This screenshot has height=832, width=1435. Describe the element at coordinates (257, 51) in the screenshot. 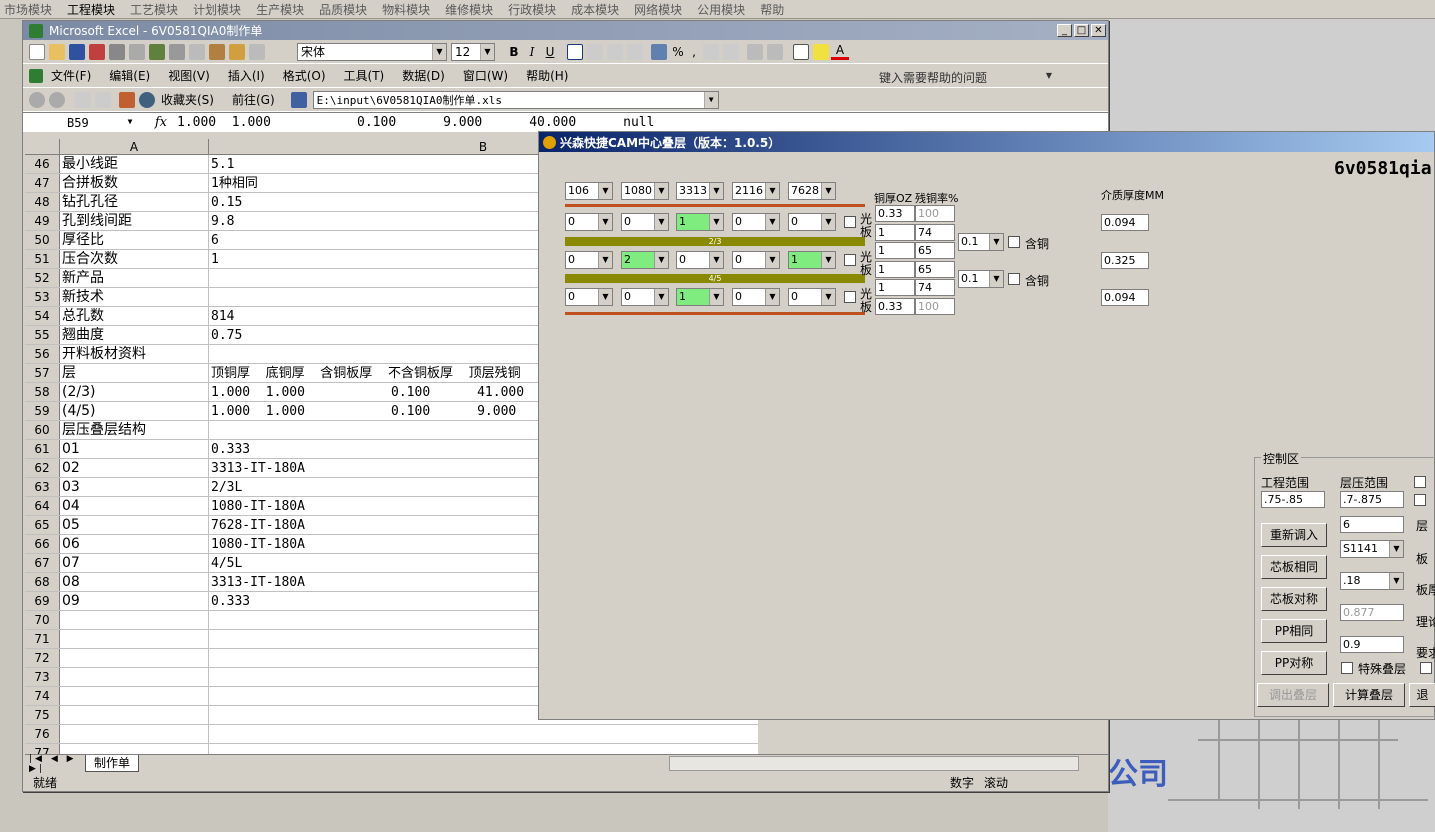

I see `undo-icon` at that location.